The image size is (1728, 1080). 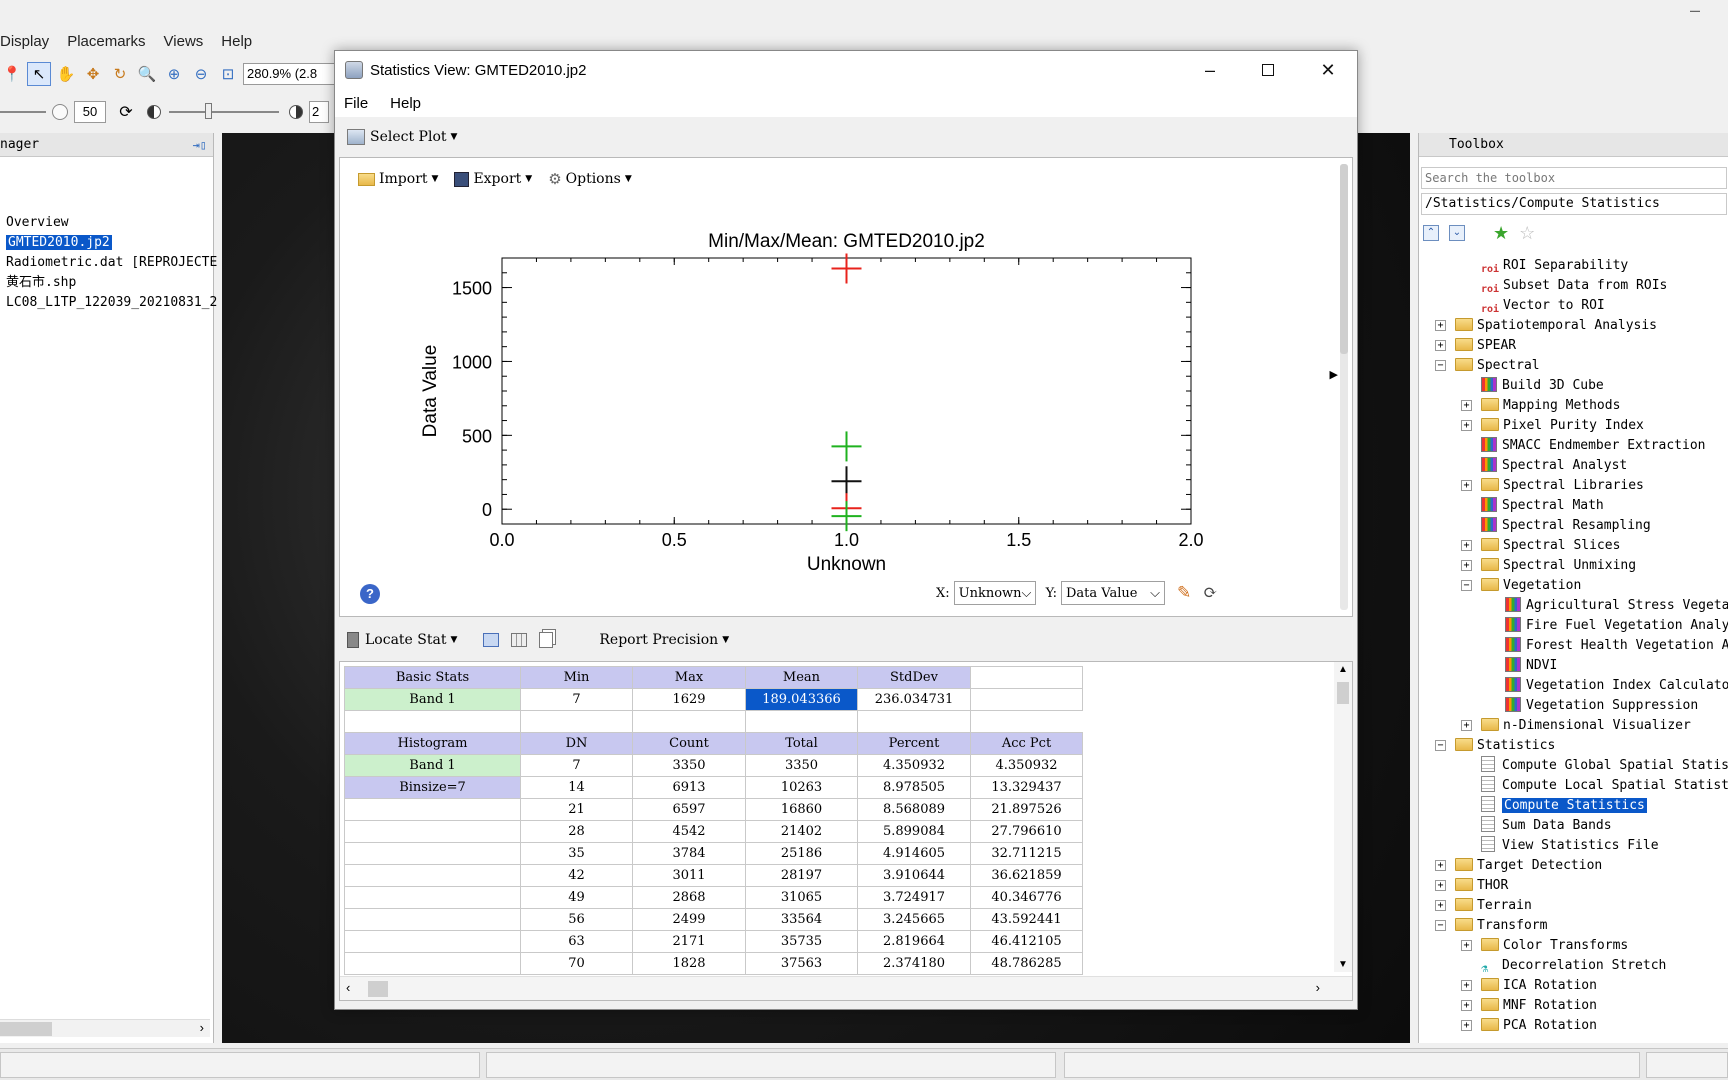 I want to click on scroll-left-icon: ‹, so click(x=348, y=987).